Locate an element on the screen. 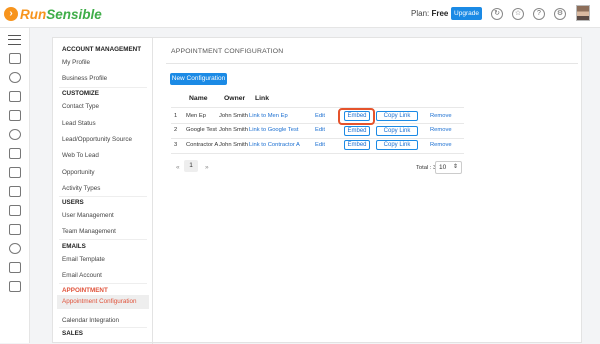 The width and height of the screenshot is (600, 344). calendar-icon is located at coordinates (15, 210).